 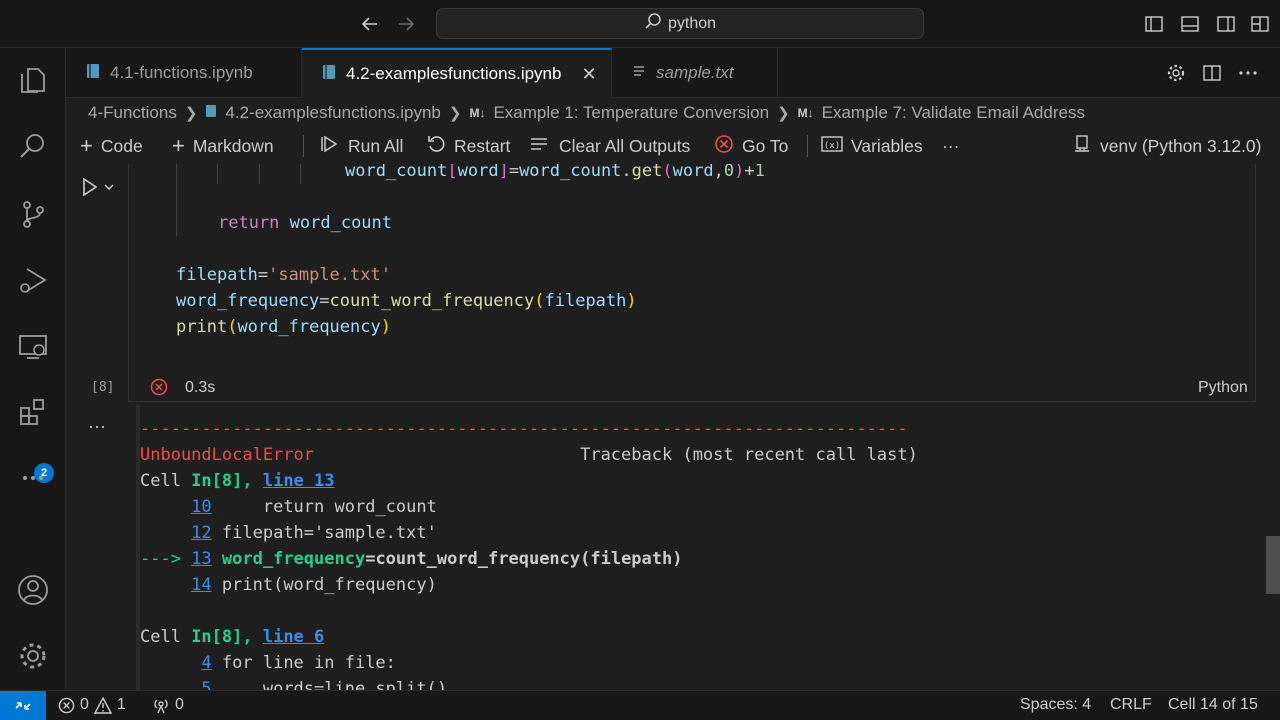 I want to click on run-debug-icon, so click(x=33, y=280).